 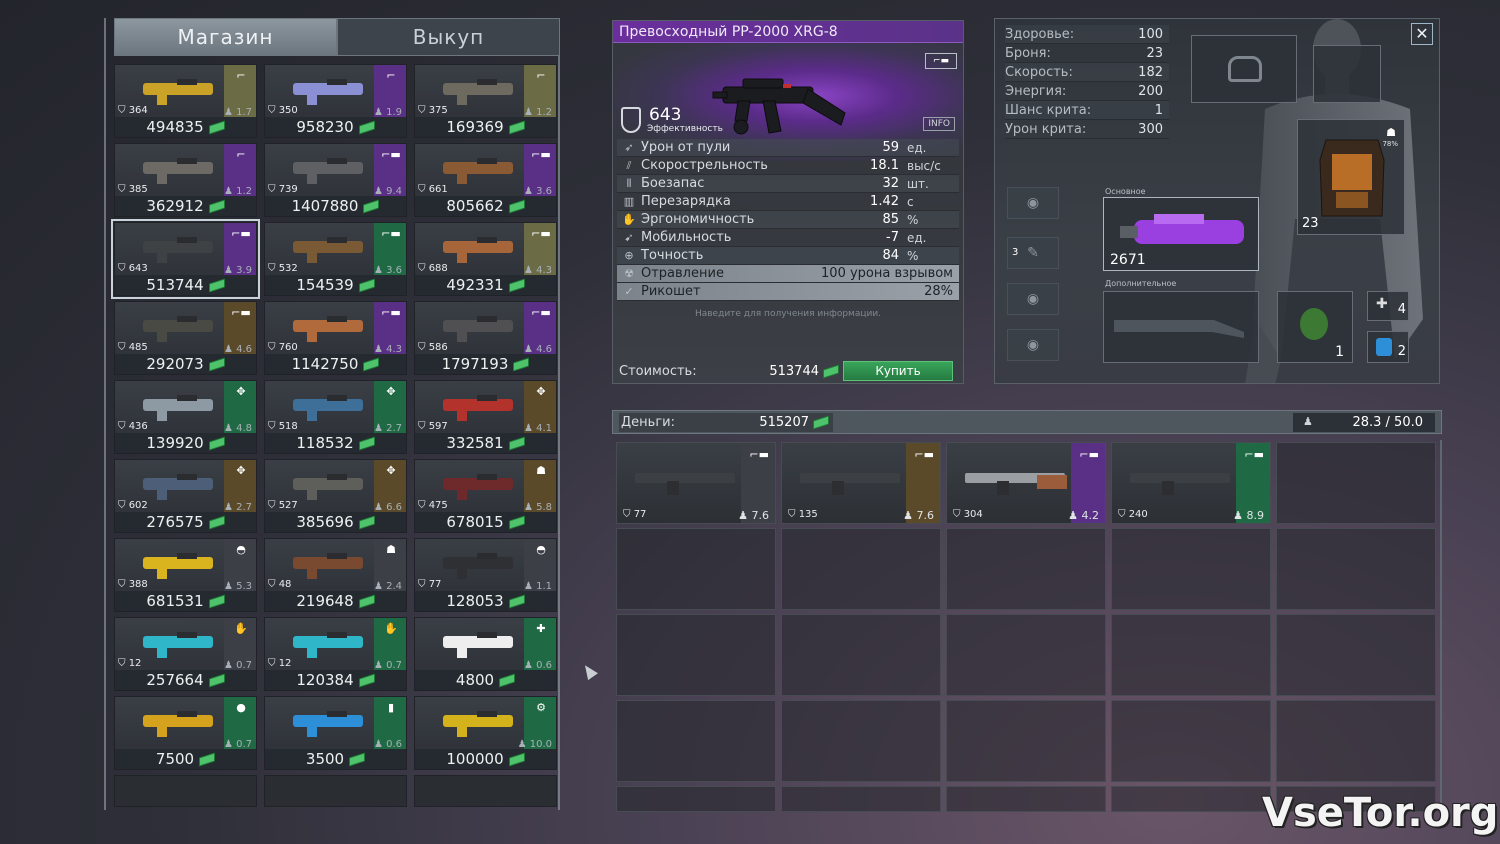 I want to click on inventory-item: ⌐▬ ⛉ 304 ♟ 4.2, so click(x=1026, y=483).